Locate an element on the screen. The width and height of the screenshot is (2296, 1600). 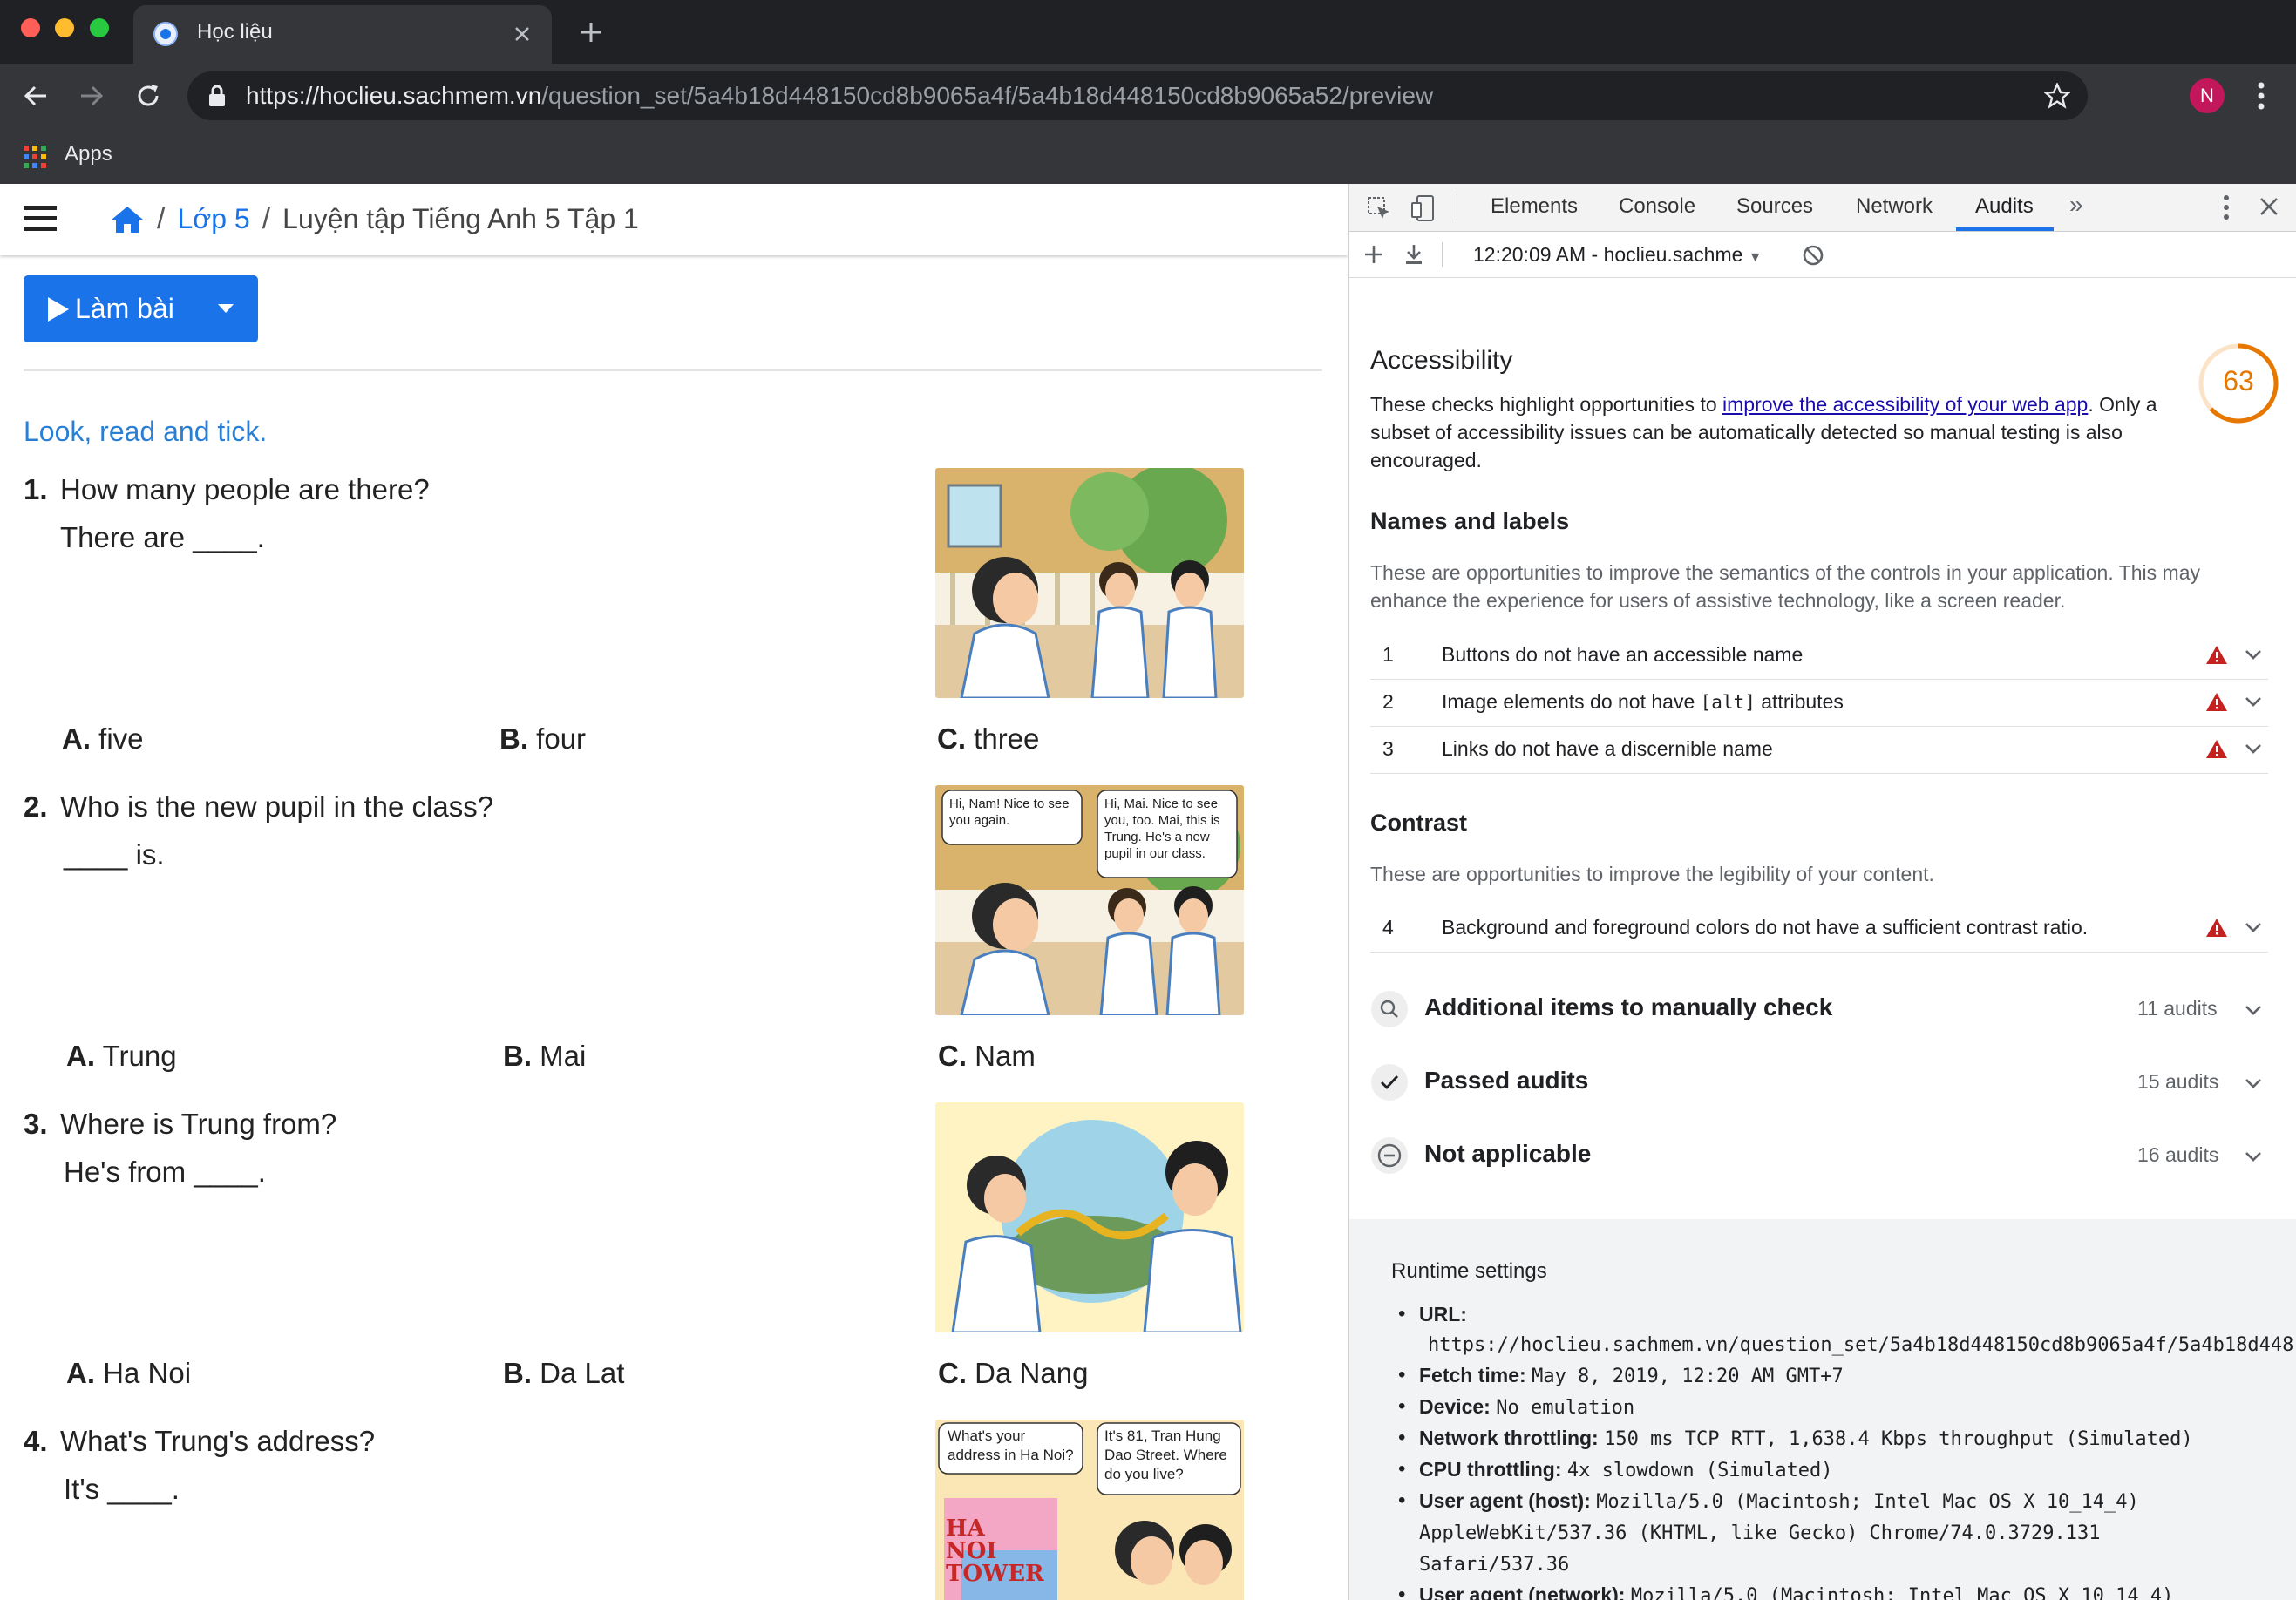
home-icon is located at coordinates (127, 219).